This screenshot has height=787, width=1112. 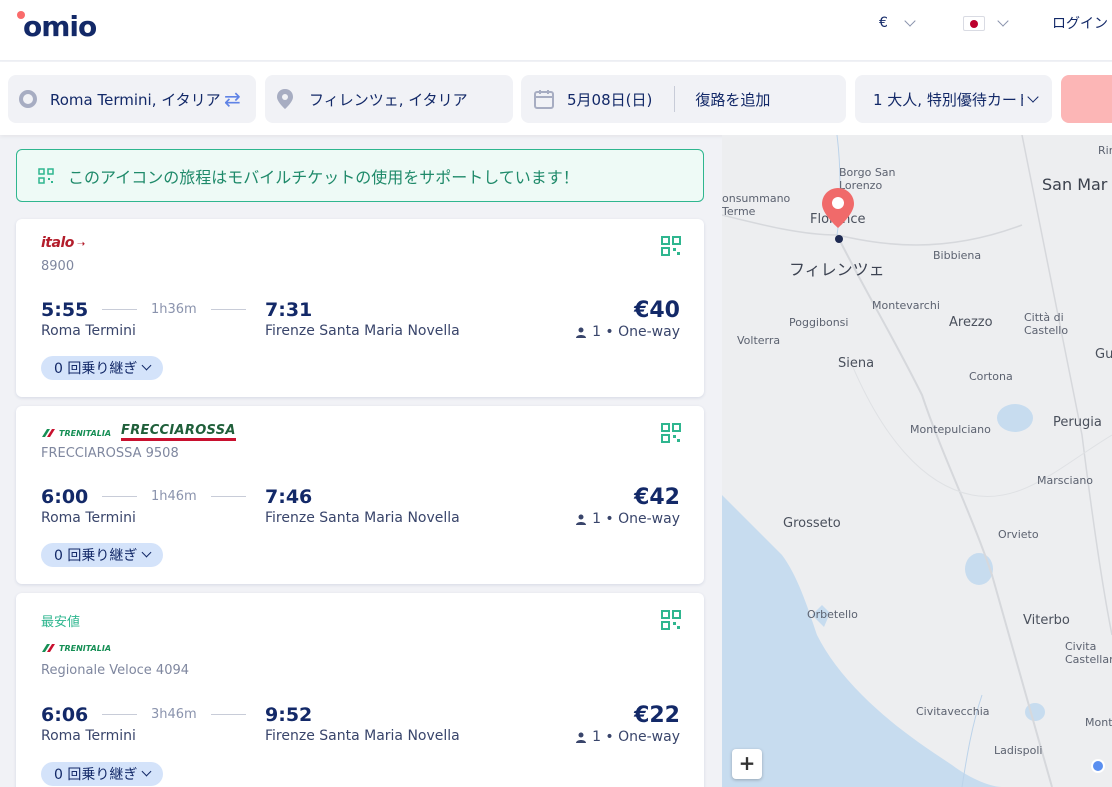 What do you see at coordinates (1018, 750) in the screenshot?
I see `map-label-ladispoli: Ladispoli` at bounding box center [1018, 750].